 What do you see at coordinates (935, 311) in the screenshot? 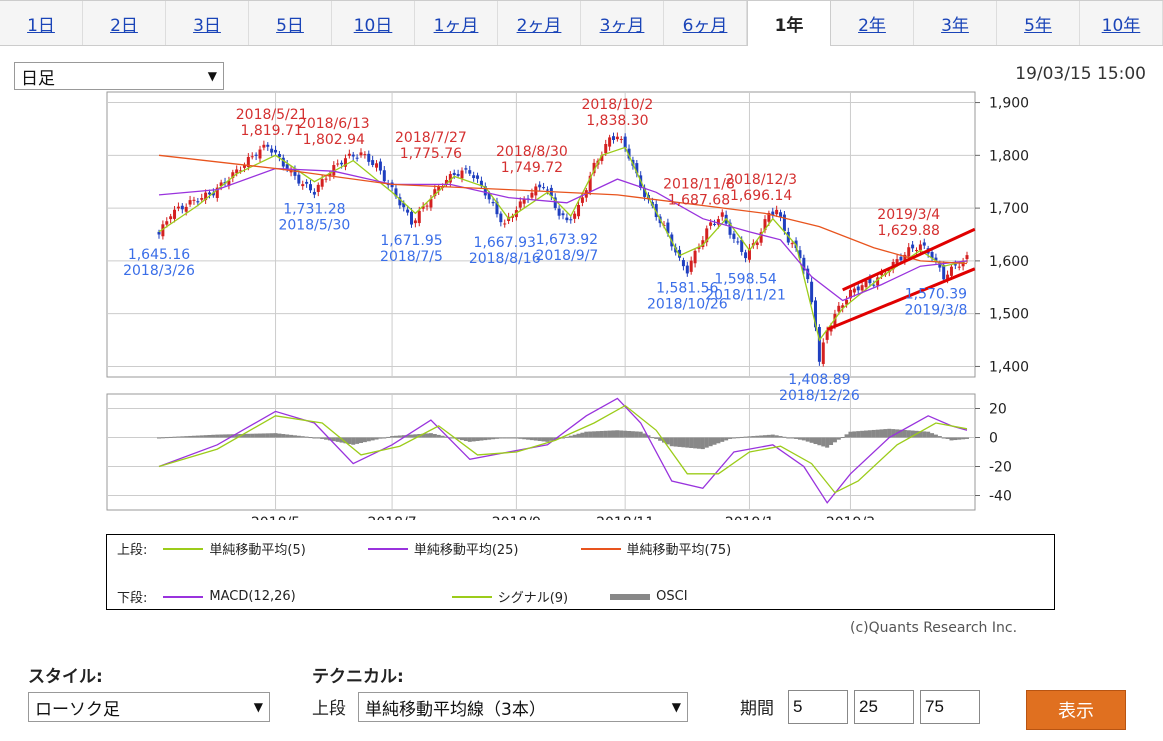
I see `annotation-low-date: 2019/3/8` at bounding box center [935, 311].